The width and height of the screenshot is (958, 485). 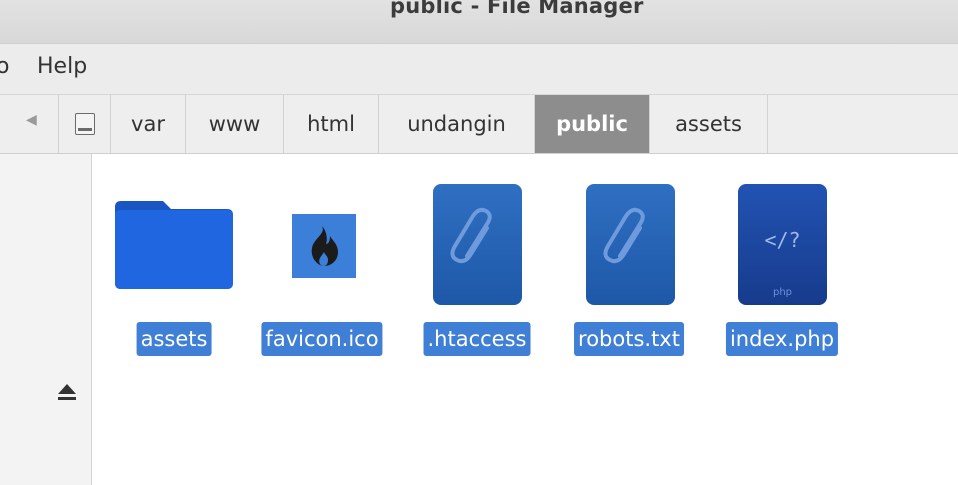 What do you see at coordinates (330, 124) in the screenshot?
I see `breadcrumb-html: html` at bounding box center [330, 124].